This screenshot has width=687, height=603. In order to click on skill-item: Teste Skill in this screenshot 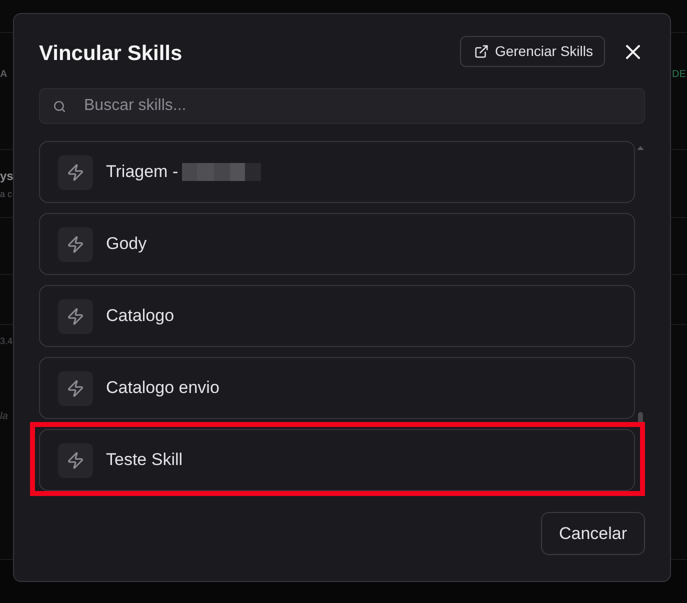, I will do `click(337, 460)`.